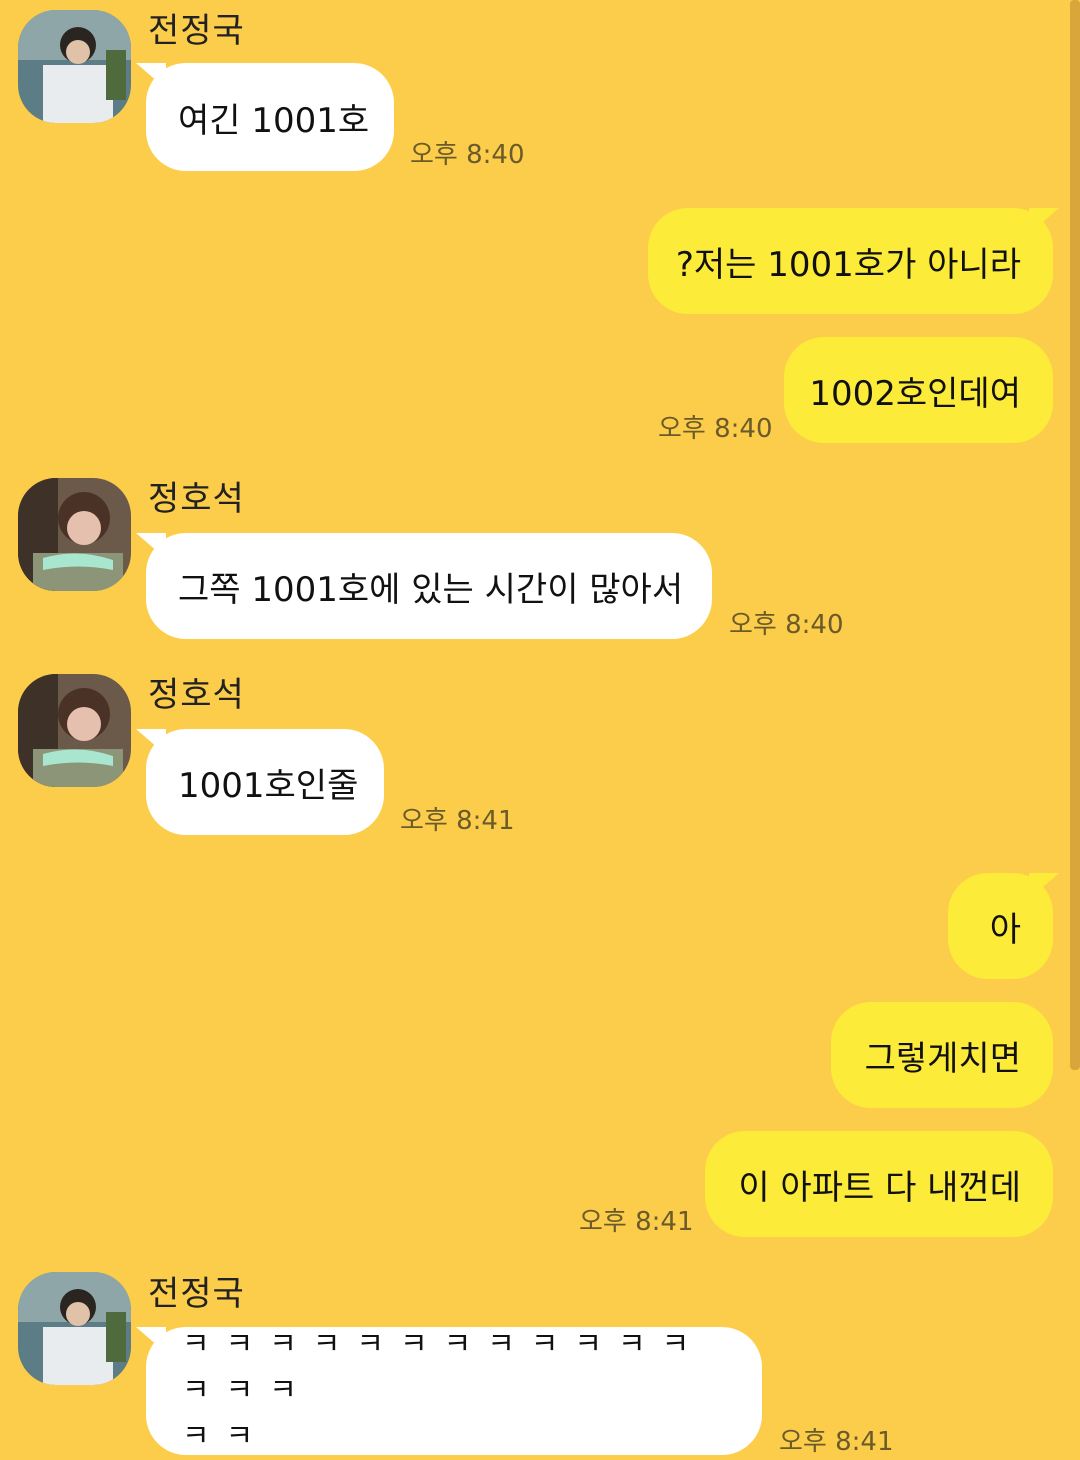 The height and width of the screenshot is (1460, 1080). I want to click on message-bubble: 이 아파트 다 내껀데, so click(879, 1184).